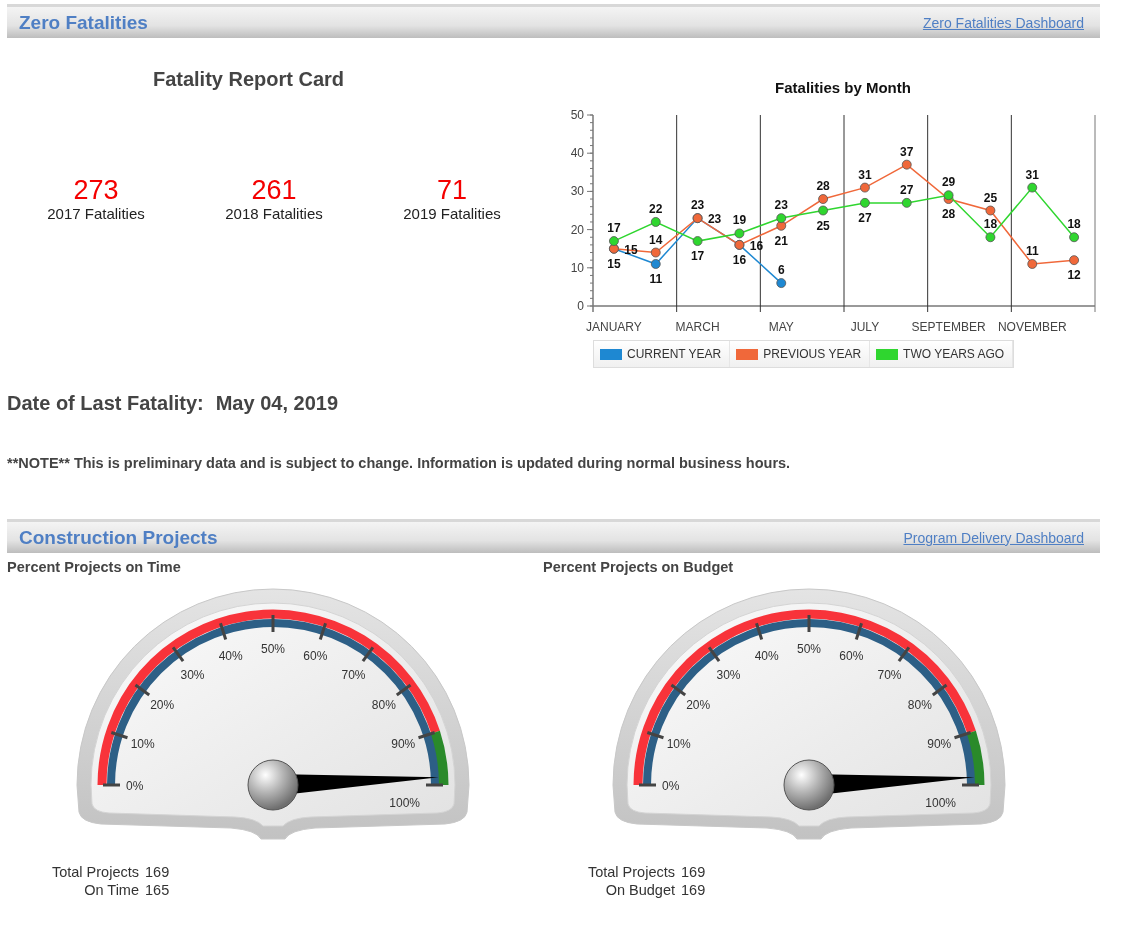  What do you see at coordinates (656, 208) in the screenshot?
I see `data-label: 22` at bounding box center [656, 208].